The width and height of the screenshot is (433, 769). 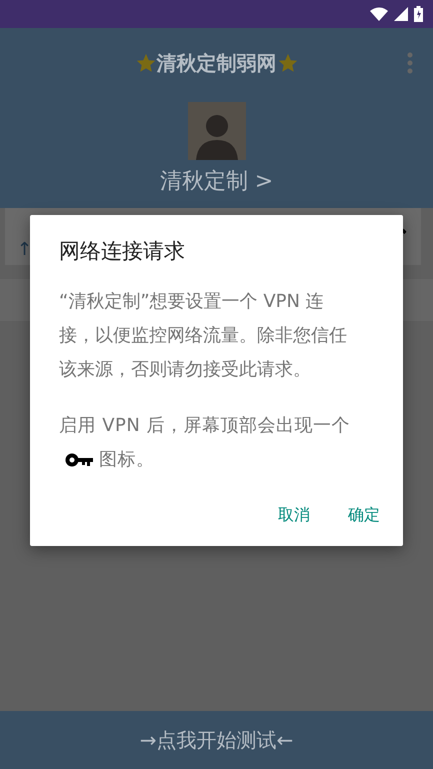 What do you see at coordinates (401, 14) in the screenshot?
I see `signal-icon` at bounding box center [401, 14].